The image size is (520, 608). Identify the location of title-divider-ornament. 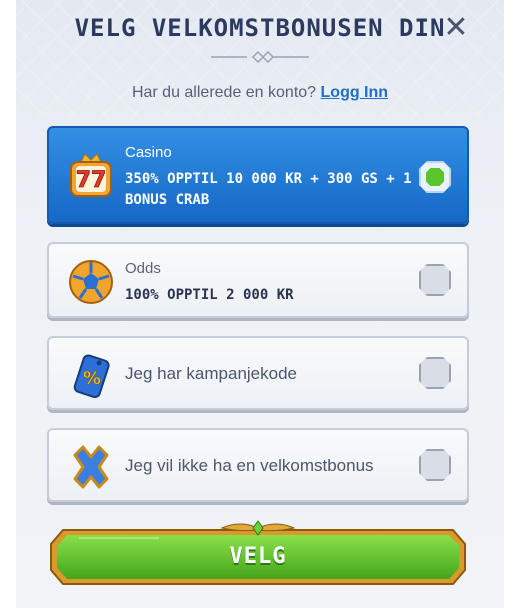
(260, 57).